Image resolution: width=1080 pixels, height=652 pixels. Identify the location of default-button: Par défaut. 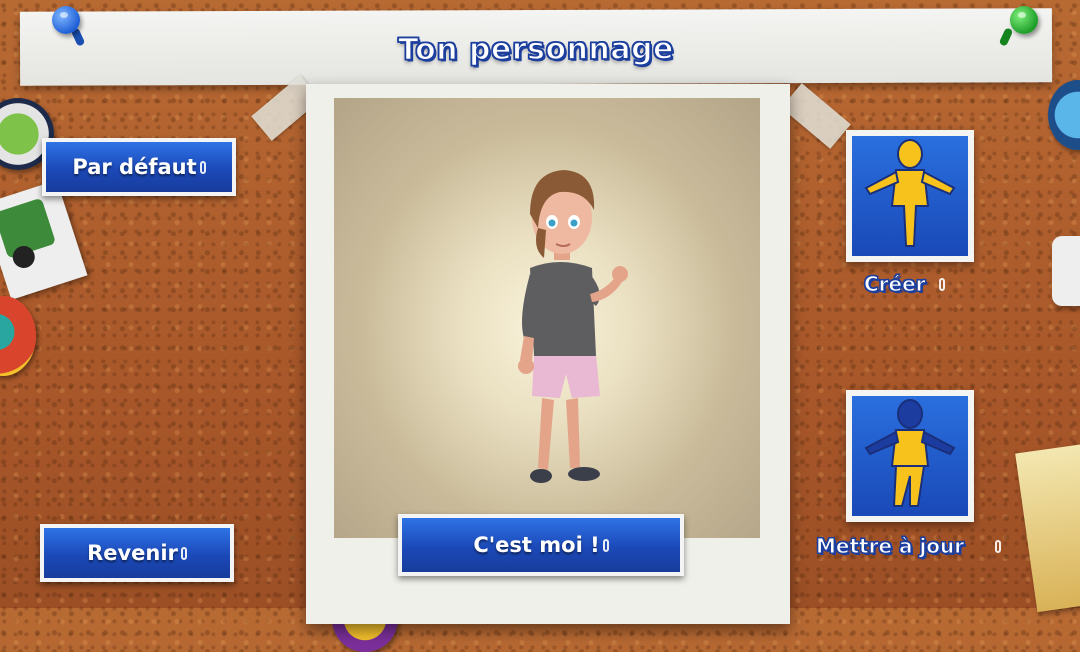
(139, 167).